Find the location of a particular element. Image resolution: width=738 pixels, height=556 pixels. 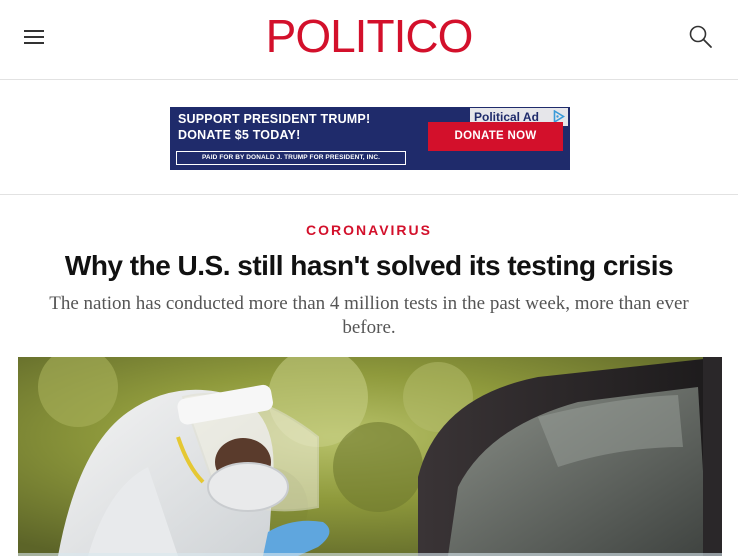

donate-now-button: DONATE NOW is located at coordinates (495, 136).